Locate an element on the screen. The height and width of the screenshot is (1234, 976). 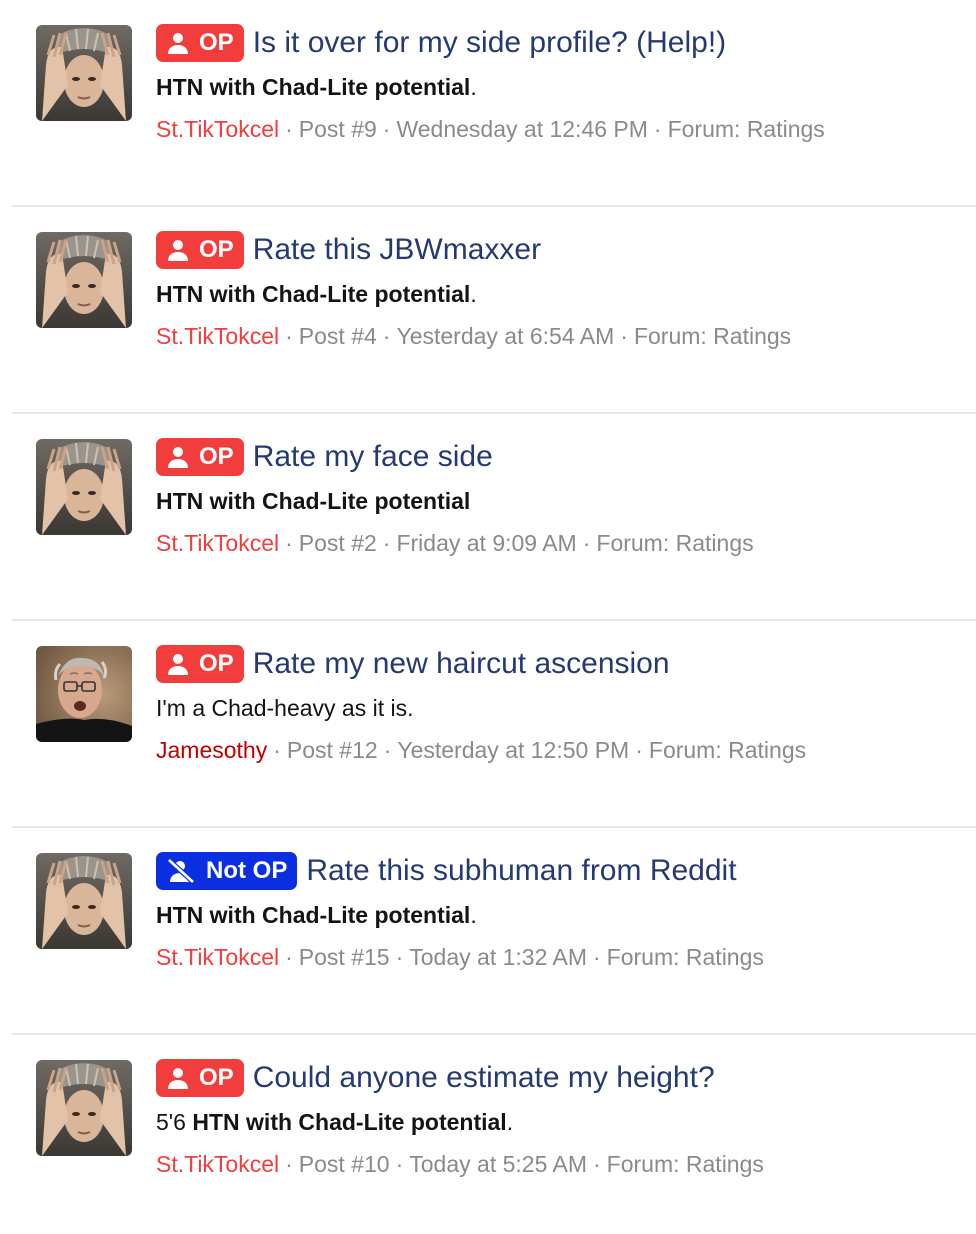
badge-label: Not OP is located at coordinates (247, 870).